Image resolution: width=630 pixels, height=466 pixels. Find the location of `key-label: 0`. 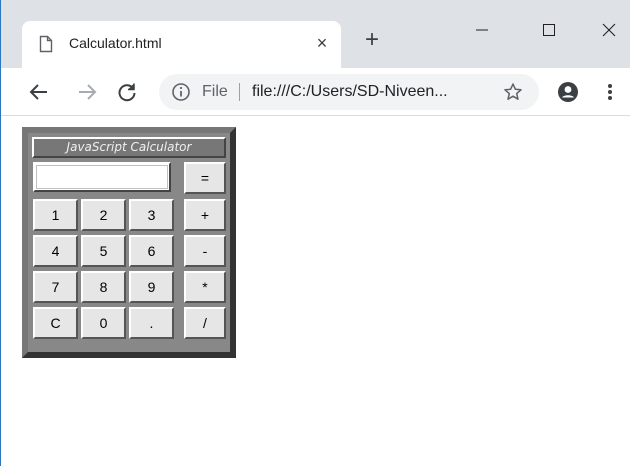

key-label: 0 is located at coordinates (103, 323).